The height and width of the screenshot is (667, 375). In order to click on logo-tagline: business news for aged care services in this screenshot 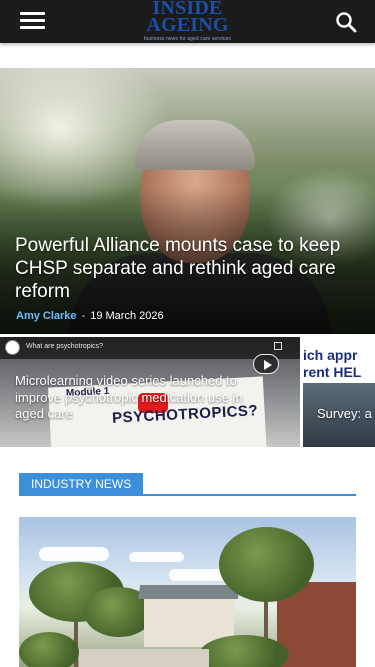, I will do `click(187, 39)`.